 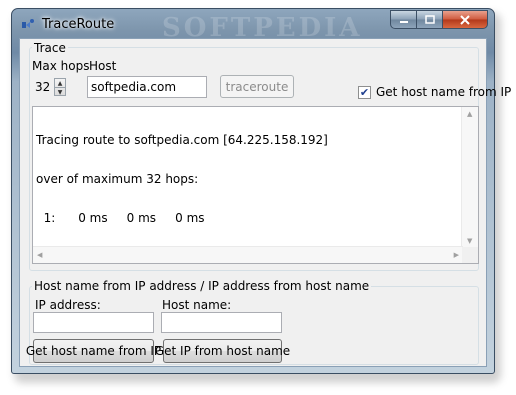 I want to click on vertical-scrollbar: ▲ ▼, so click(x=469, y=177).